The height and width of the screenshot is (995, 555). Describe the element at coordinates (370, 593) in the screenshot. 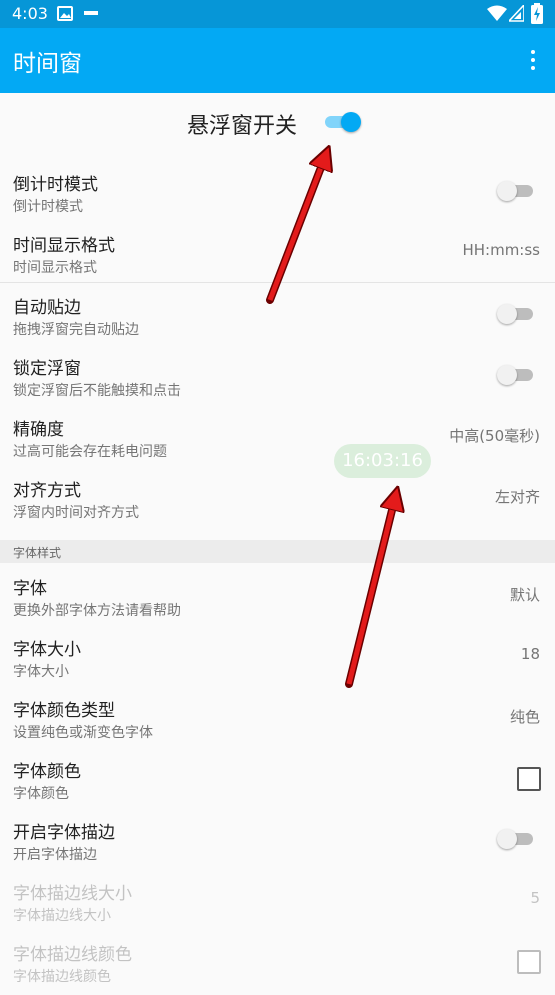

I see `annotation-arrow-up-clock` at that location.